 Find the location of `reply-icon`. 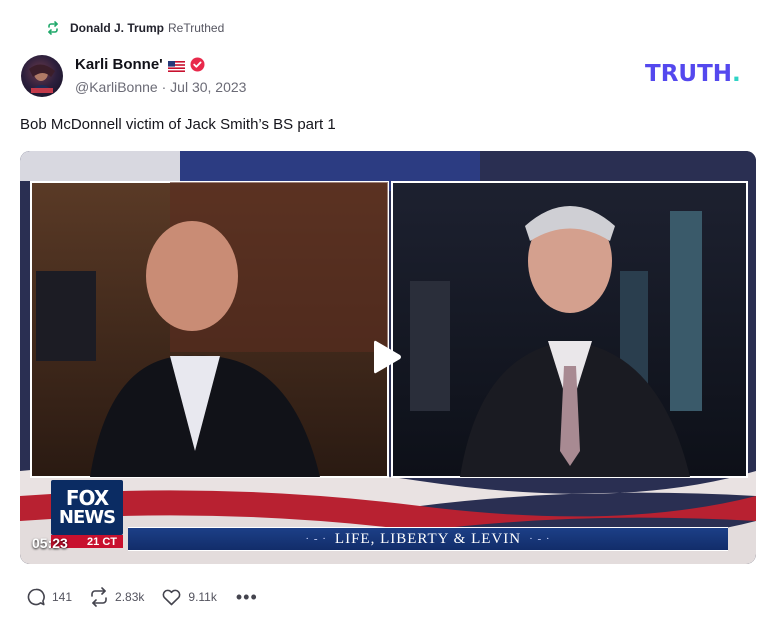

reply-icon is located at coordinates (36, 597).